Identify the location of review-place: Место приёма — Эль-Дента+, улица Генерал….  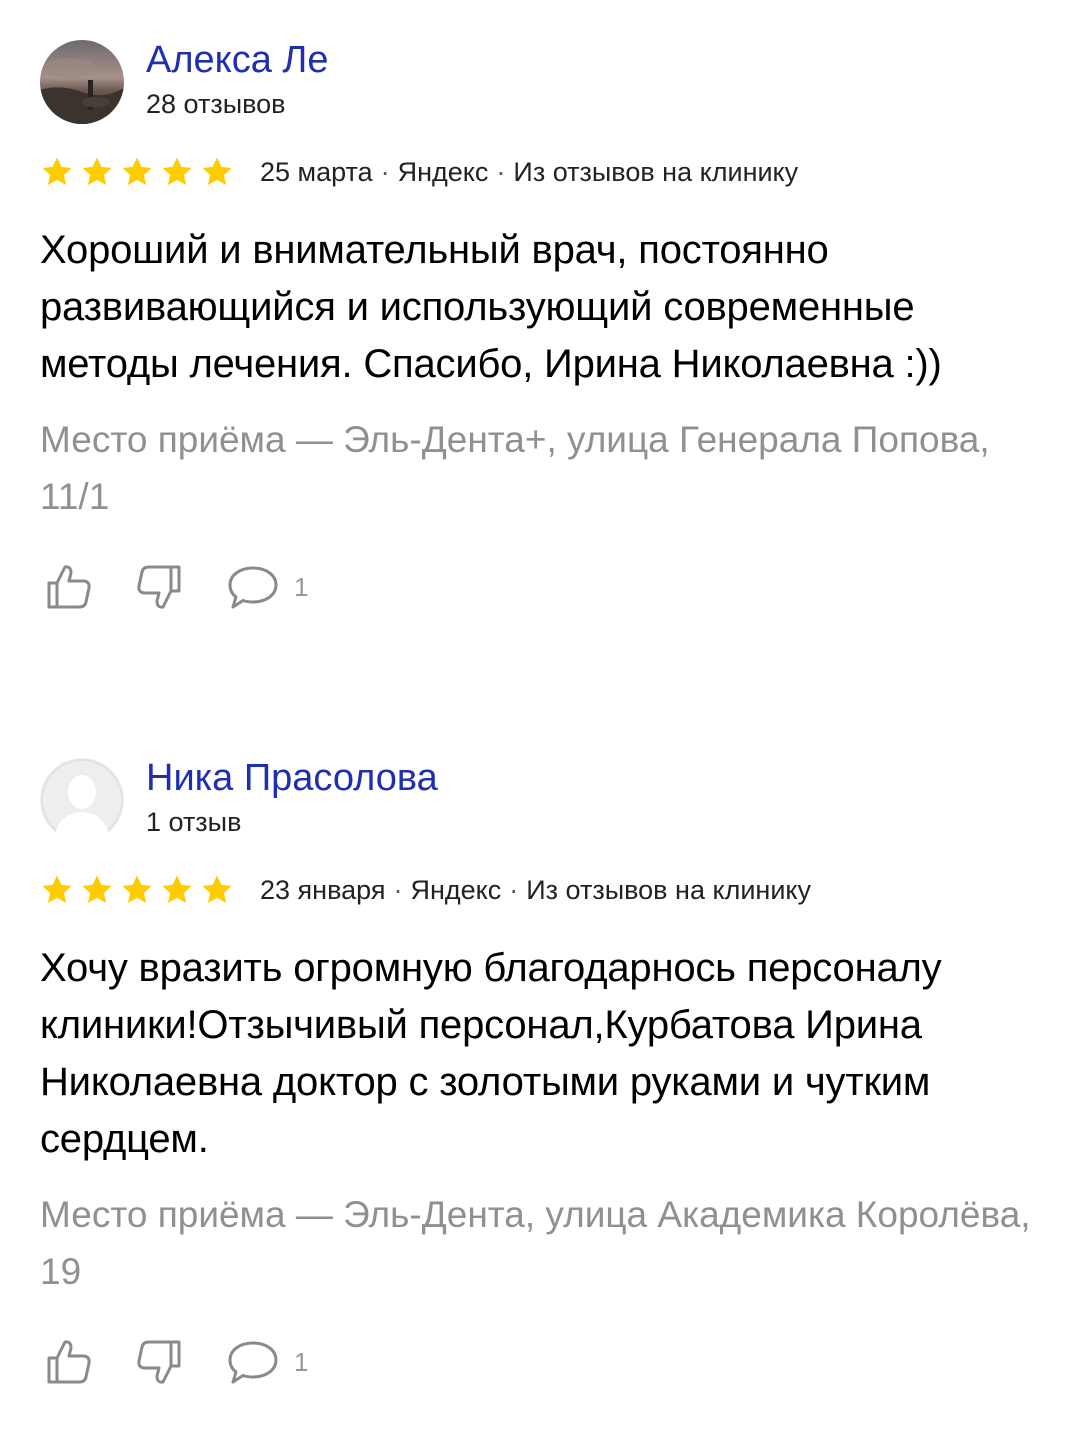
(515, 468).